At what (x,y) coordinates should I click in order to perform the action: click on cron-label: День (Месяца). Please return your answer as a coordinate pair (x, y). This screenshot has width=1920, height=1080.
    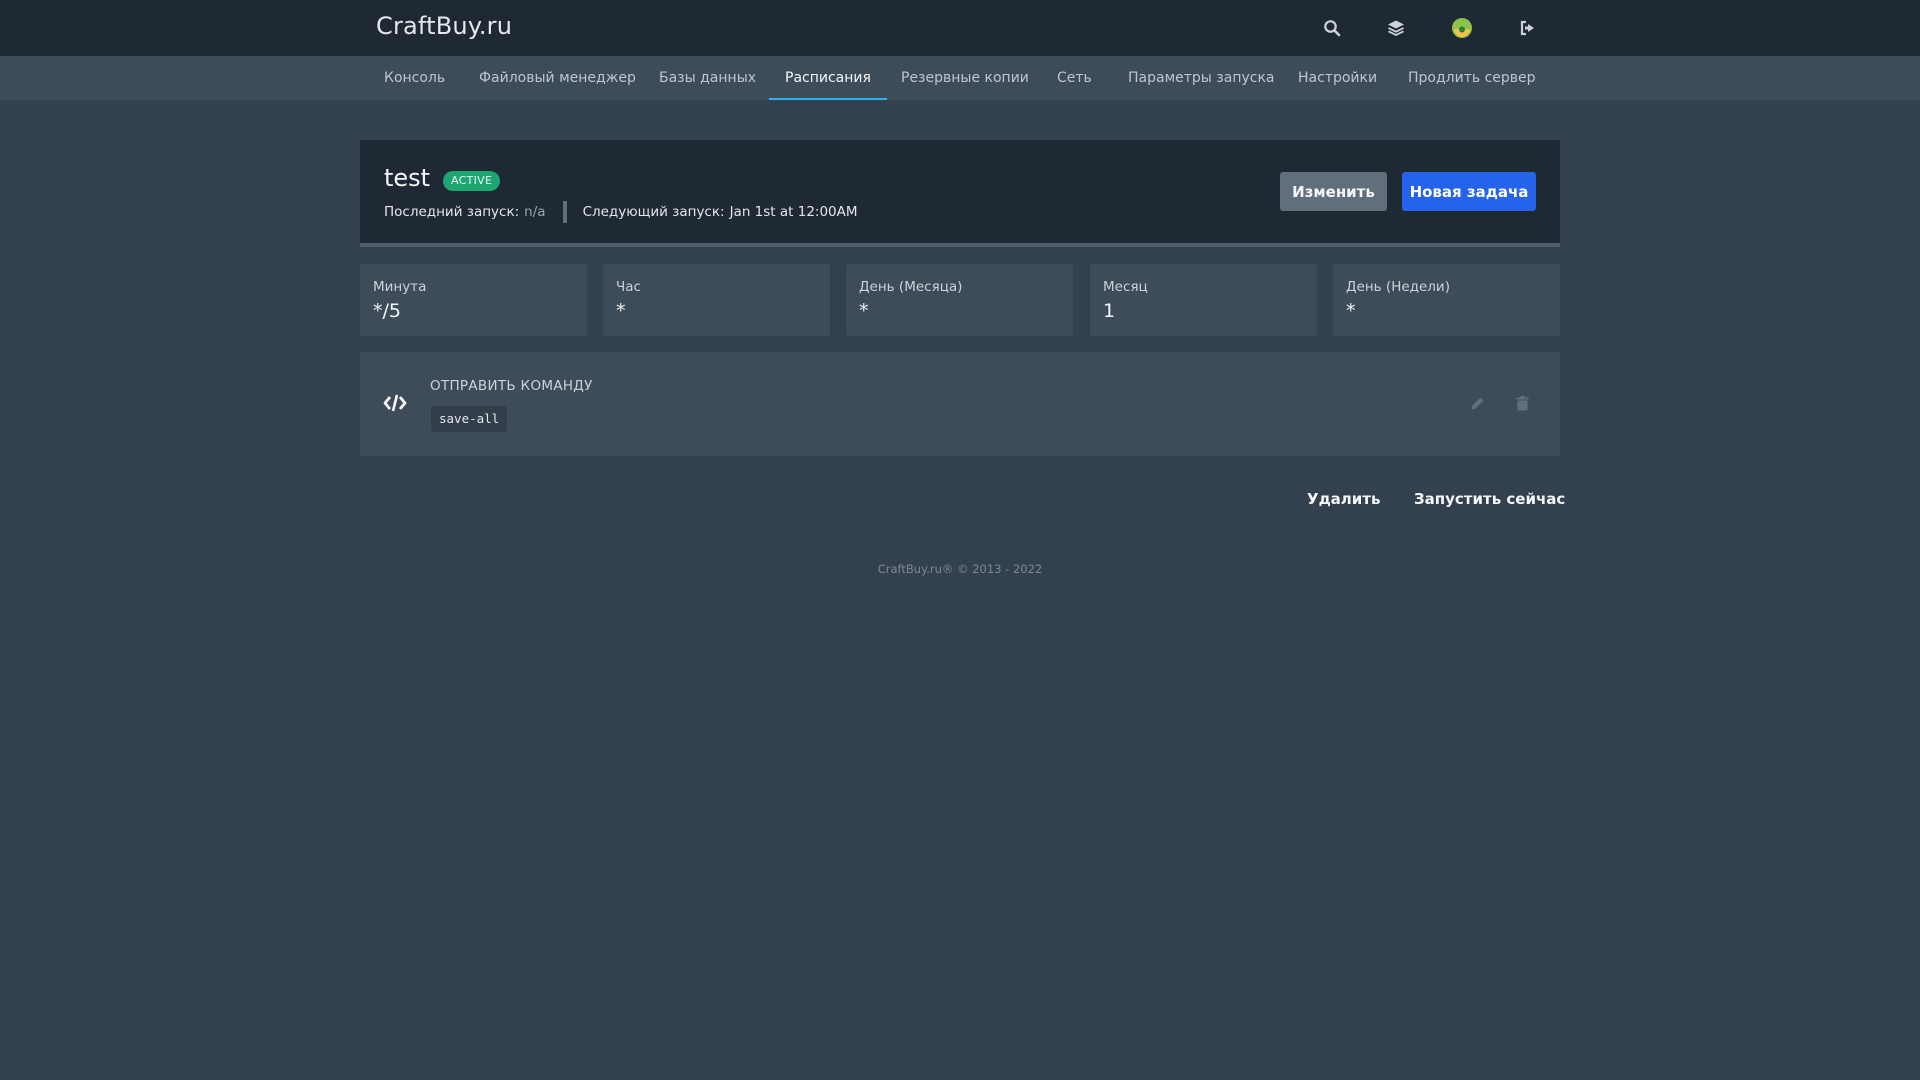
    Looking at the image, I should click on (911, 287).